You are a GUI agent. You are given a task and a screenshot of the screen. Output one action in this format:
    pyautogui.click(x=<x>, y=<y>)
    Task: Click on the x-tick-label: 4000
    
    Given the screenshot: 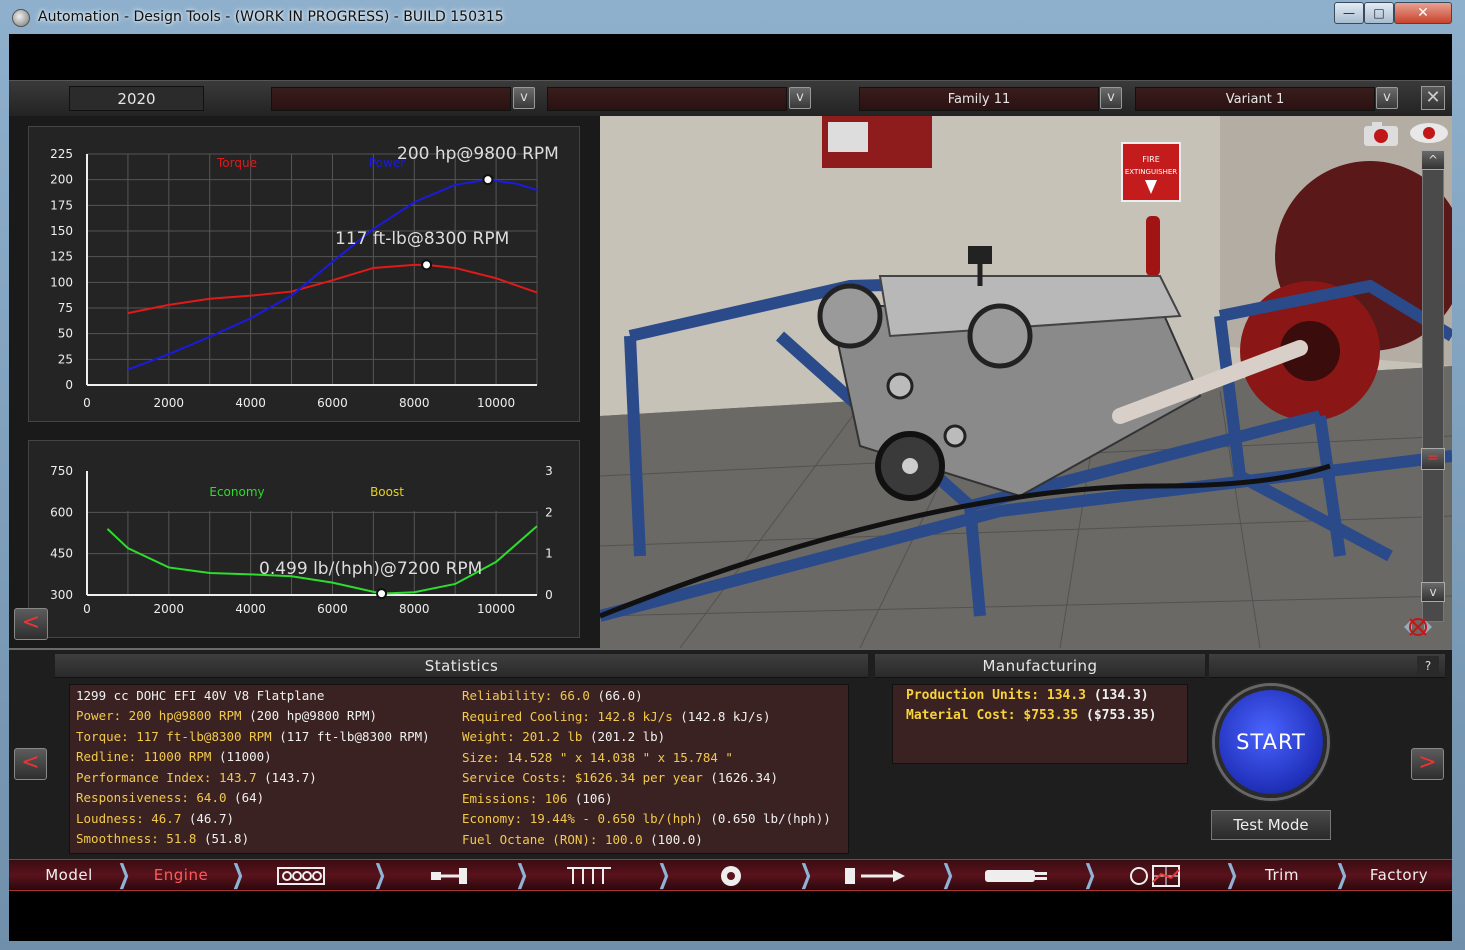 What is the action you would take?
    pyautogui.click(x=250, y=403)
    